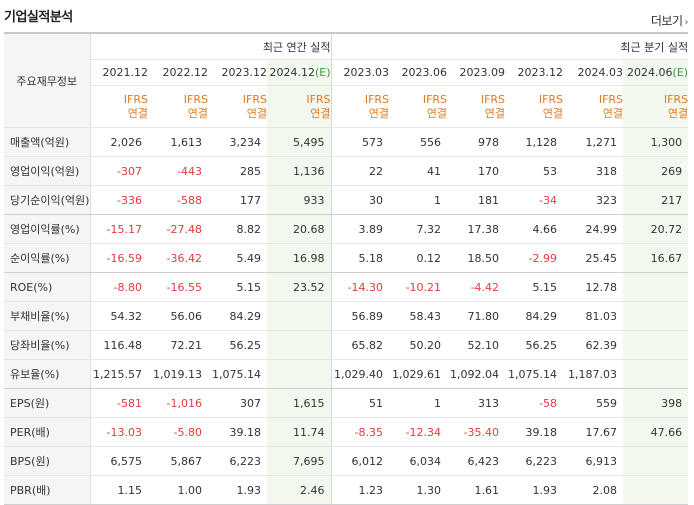 Image resolution: width=694 pixels, height=505 pixels. What do you see at coordinates (119, 142) in the screenshot?
I see `table-cell: 2,026` at bounding box center [119, 142].